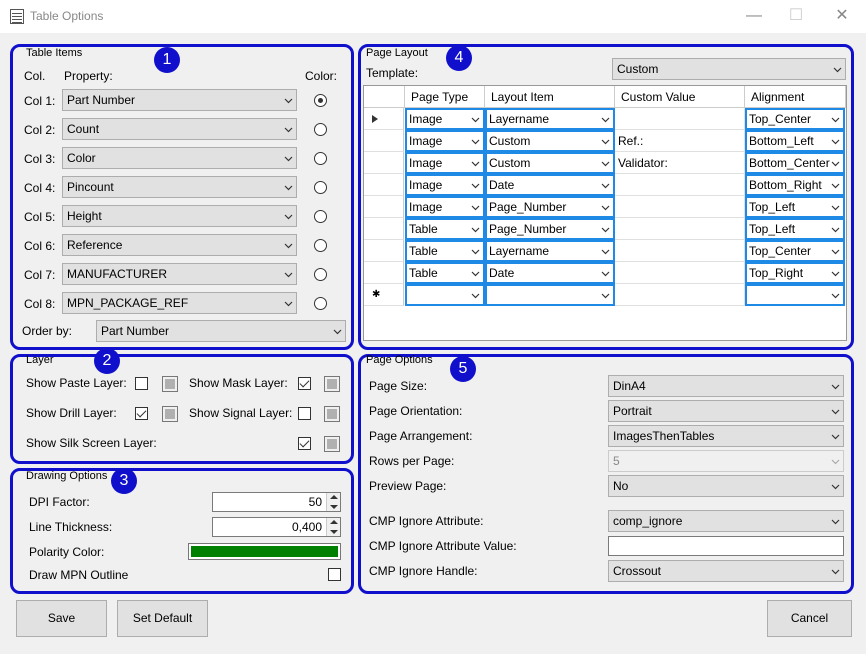  I want to click on cmp-ignore-attribute-value-input, so click(726, 546).